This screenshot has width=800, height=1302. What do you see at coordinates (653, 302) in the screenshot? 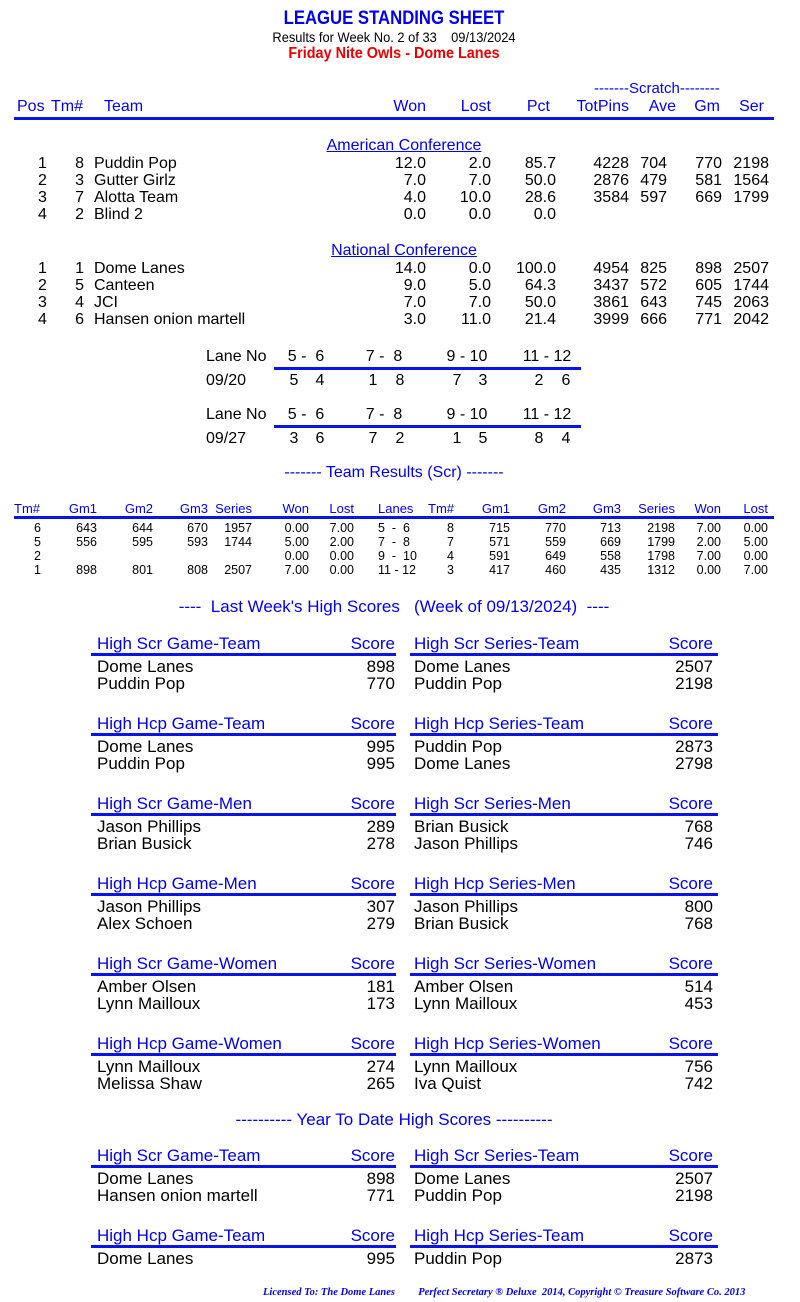
I see `standing-ave: 643` at bounding box center [653, 302].